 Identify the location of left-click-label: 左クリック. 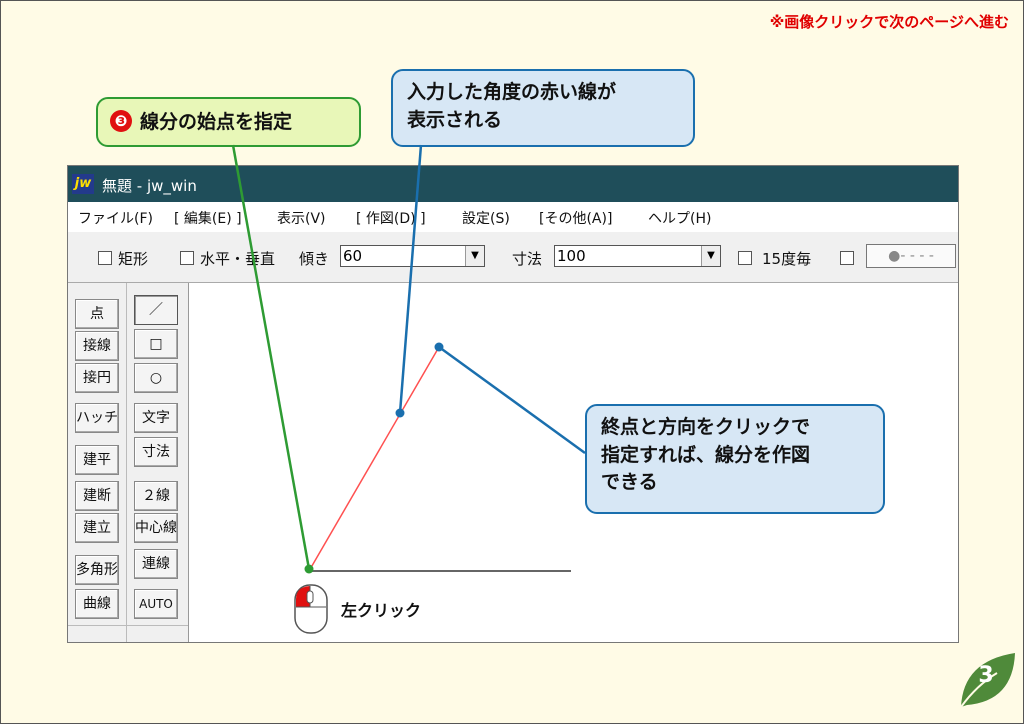
(381, 610).